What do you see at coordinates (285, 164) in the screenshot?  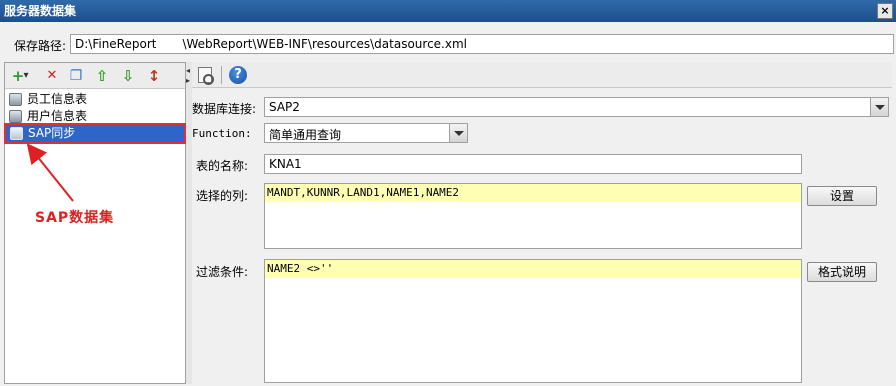 I see `table-name-value: KNA1` at bounding box center [285, 164].